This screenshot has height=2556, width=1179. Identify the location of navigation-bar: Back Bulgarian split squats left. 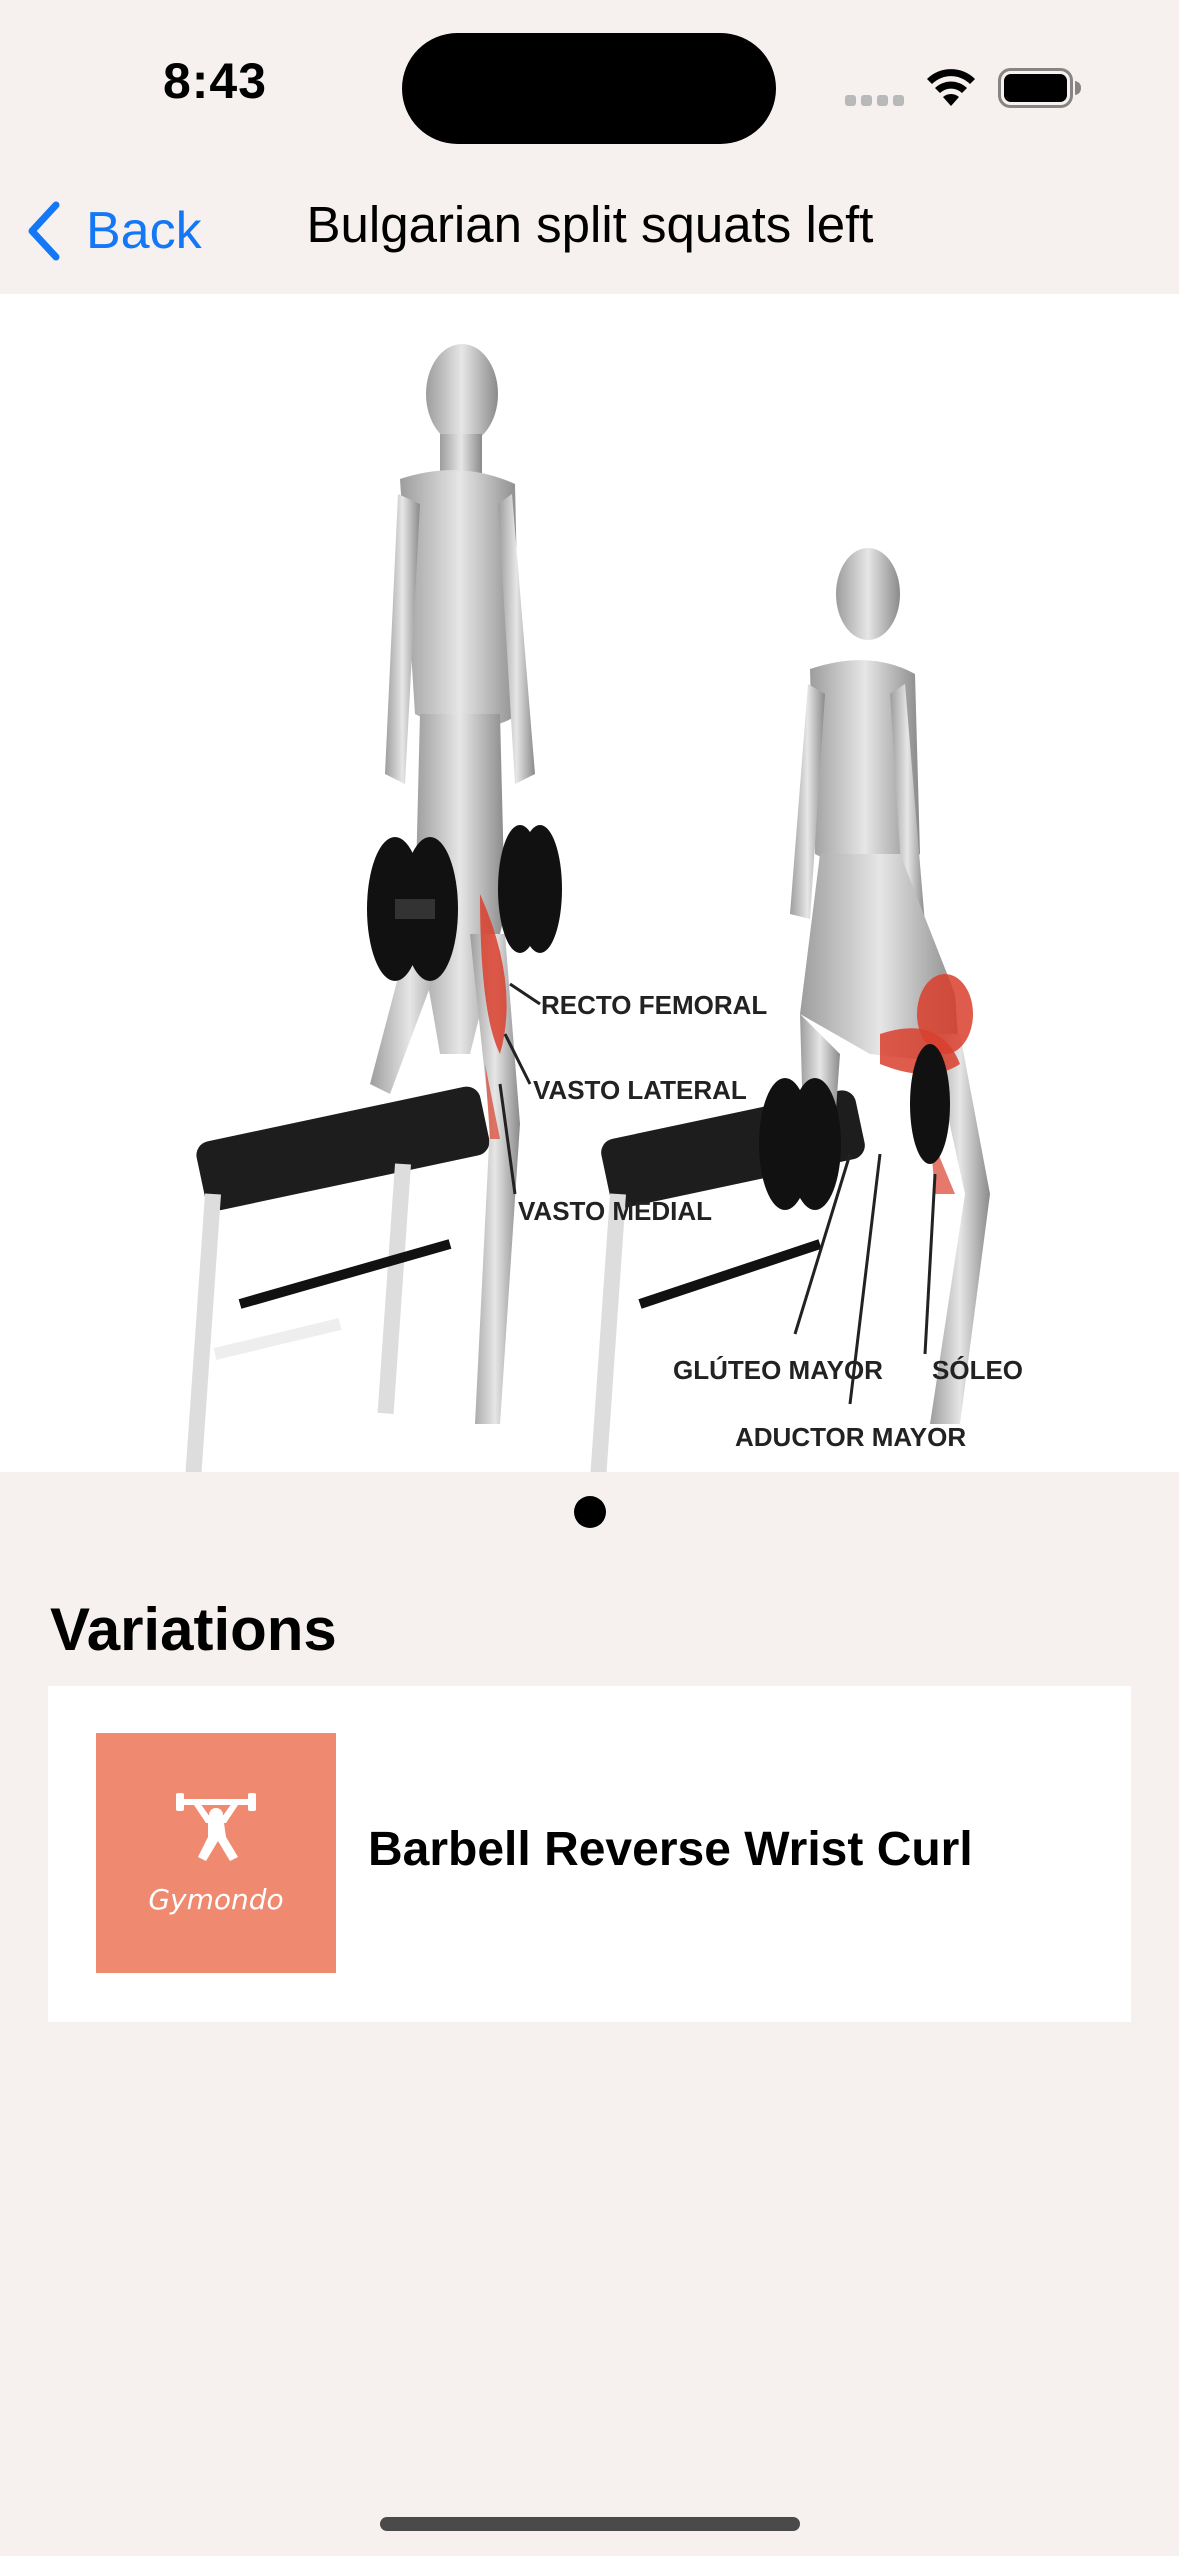
(589, 232).